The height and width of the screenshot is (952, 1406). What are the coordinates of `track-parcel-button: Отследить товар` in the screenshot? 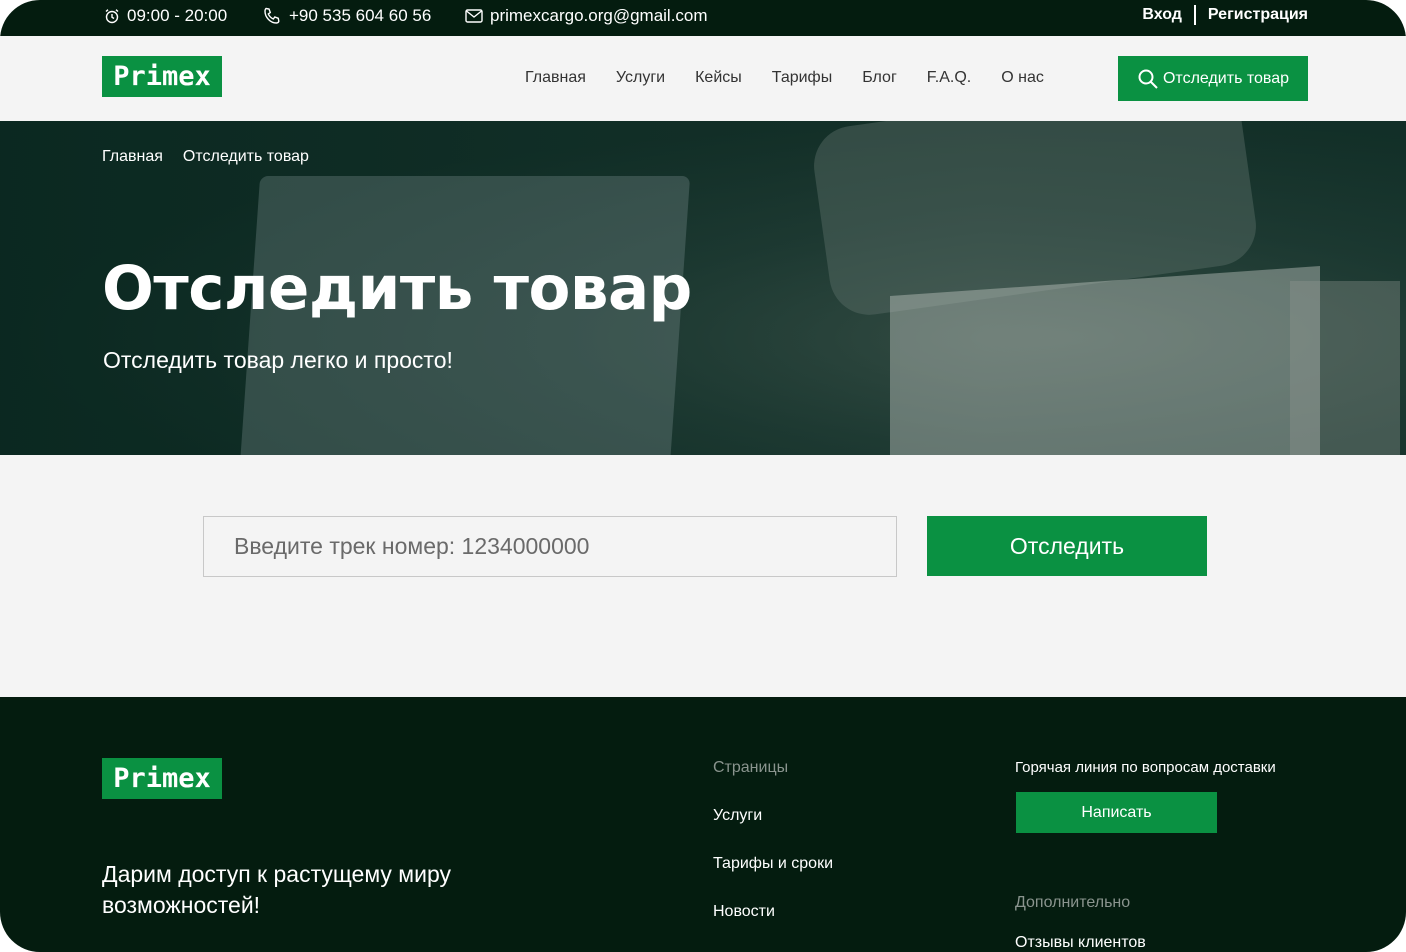 It's located at (1213, 78).